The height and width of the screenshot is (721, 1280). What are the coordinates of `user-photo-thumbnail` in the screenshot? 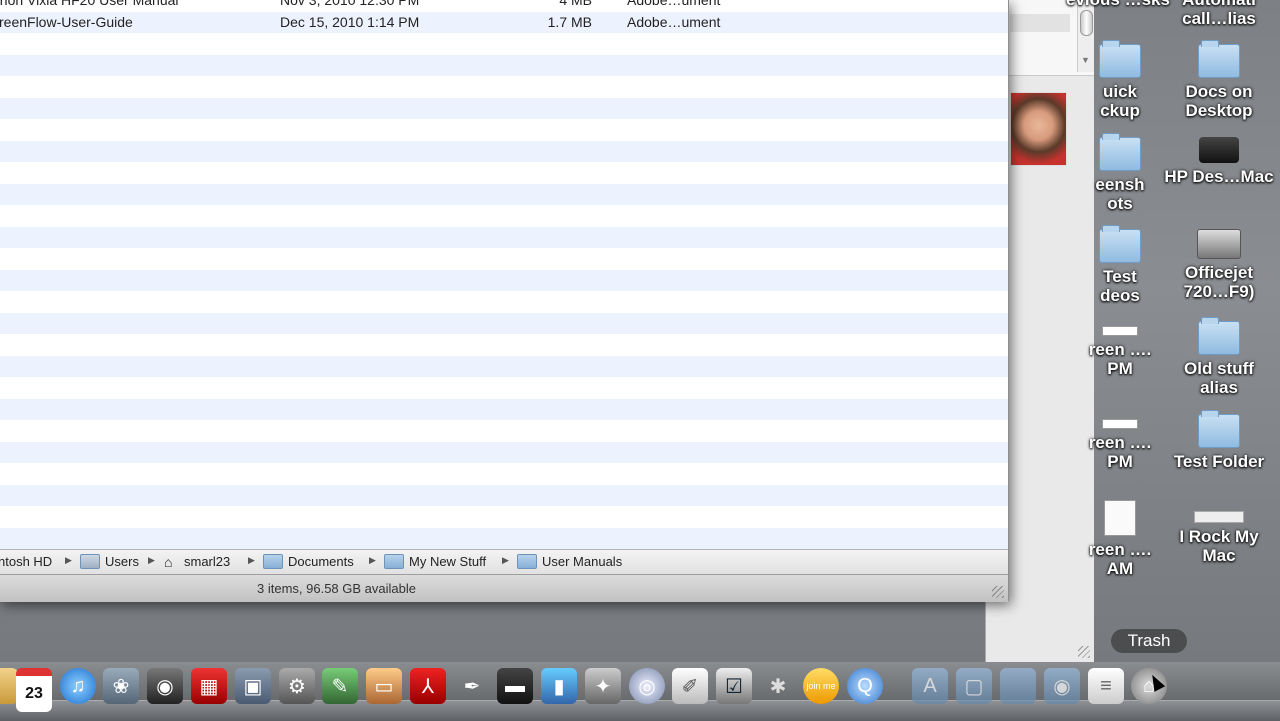 It's located at (1038, 129).